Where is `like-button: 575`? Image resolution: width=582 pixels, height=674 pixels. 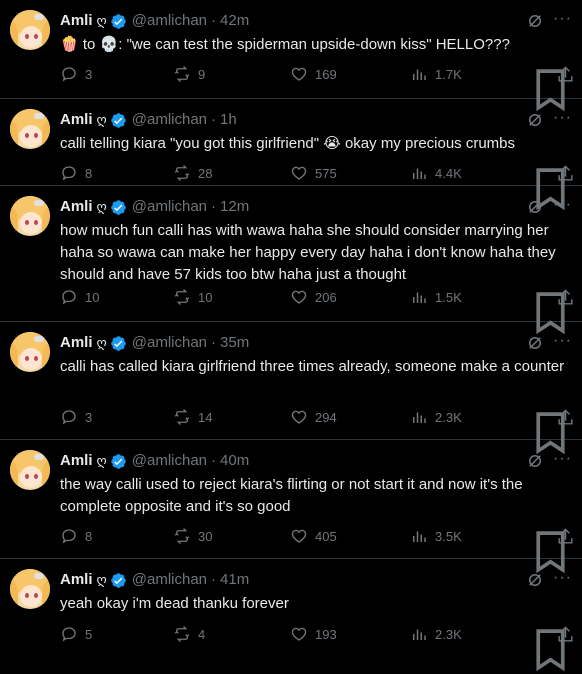 like-button: 575 is located at coordinates (313, 173).